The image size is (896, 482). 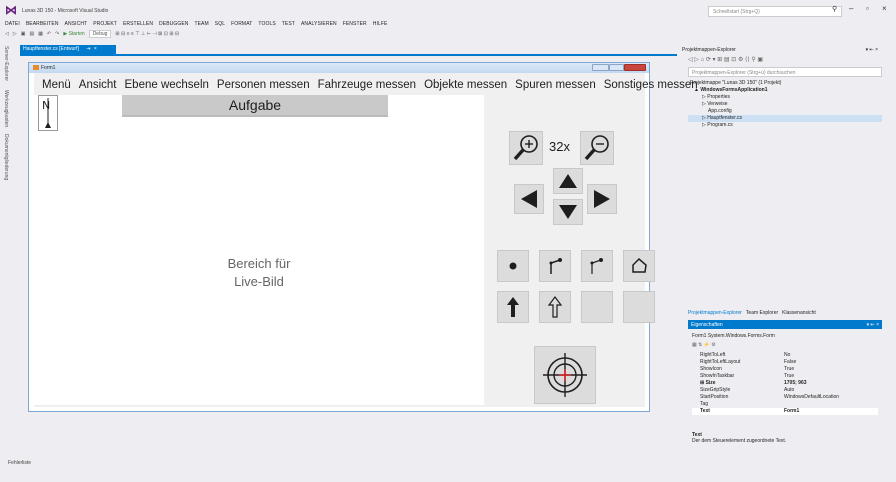 I want to click on property-row: RightToLeft No, so click(x=785, y=355).